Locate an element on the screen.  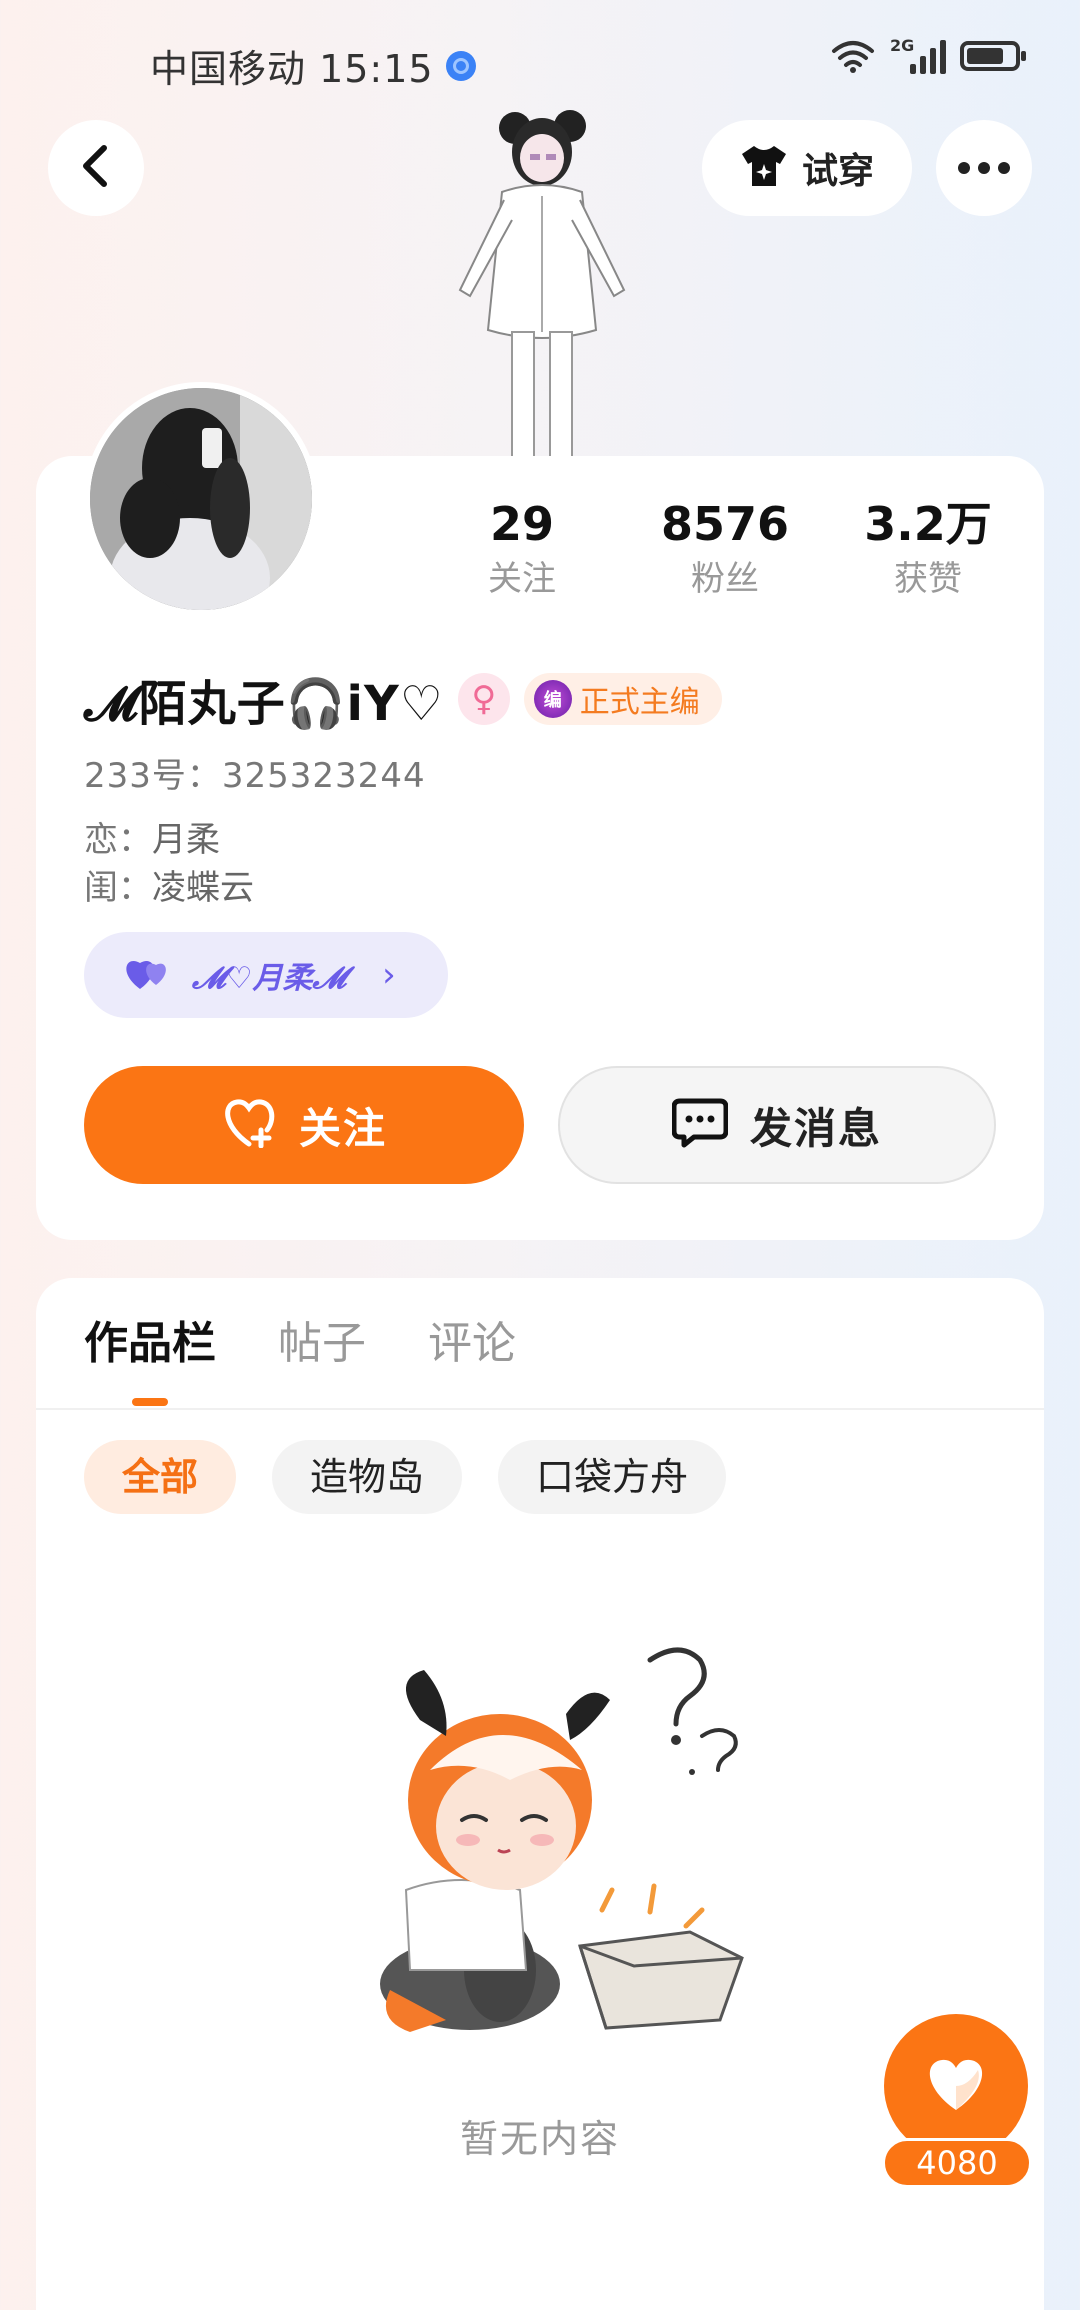
tab-label: 评论 is located at coordinates (472, 1343).